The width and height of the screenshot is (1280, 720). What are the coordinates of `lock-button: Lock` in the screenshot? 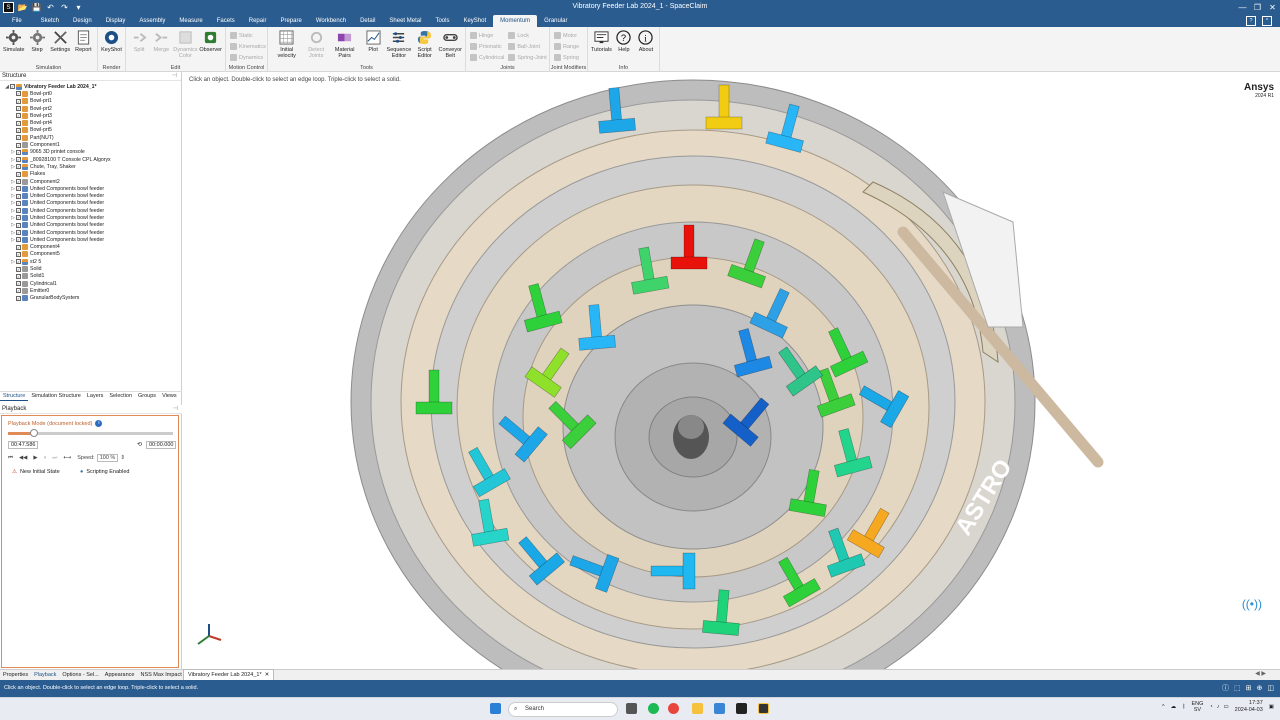 It's located at (527, 35).